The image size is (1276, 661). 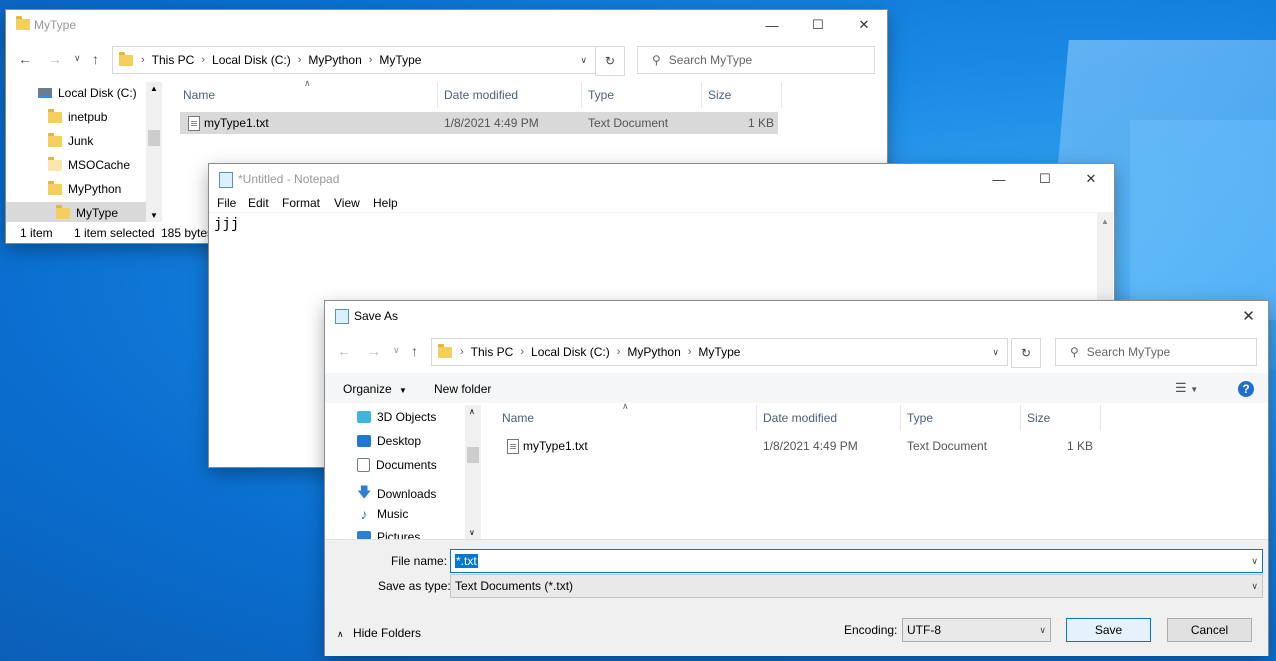 What do you see at coordinates (473, 472) in the screenshot?
I see `tree-scrollbar: ∧ ∨` at bounding box center [473, 472].